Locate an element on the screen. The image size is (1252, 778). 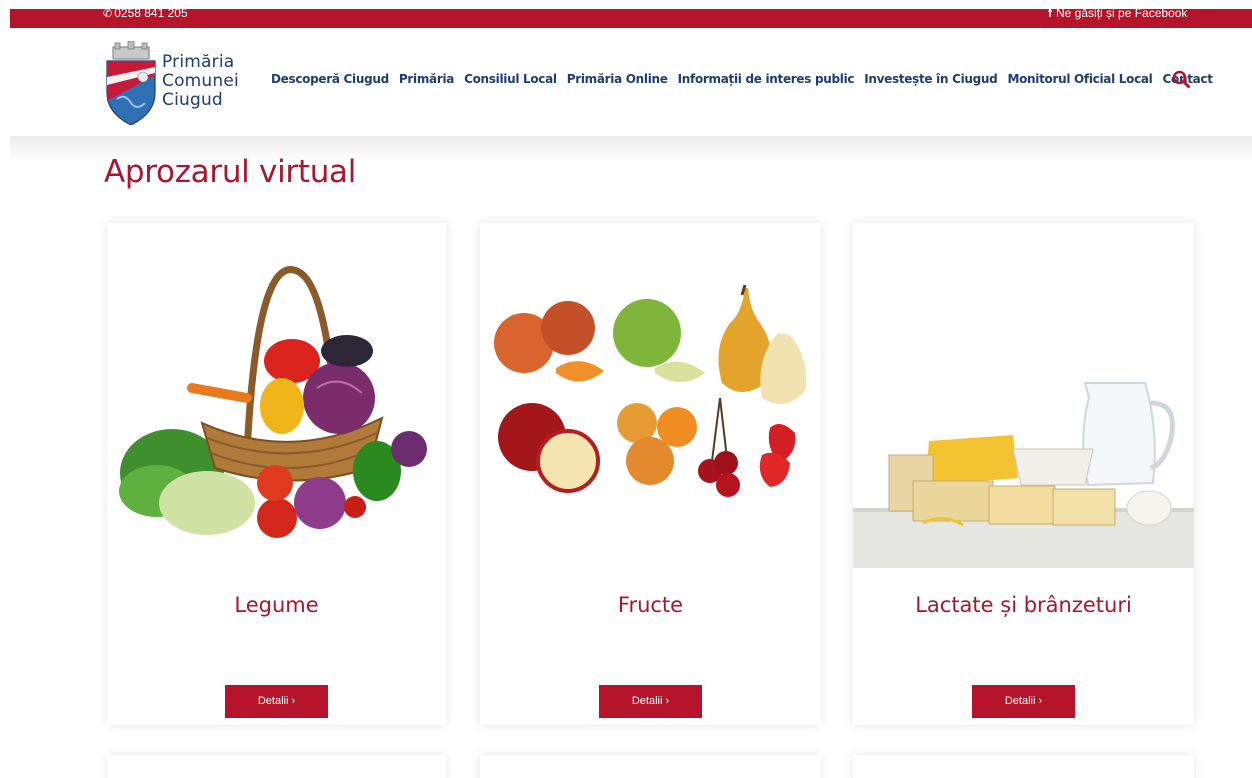
dairy-image is located at coordinates (1023, 475).